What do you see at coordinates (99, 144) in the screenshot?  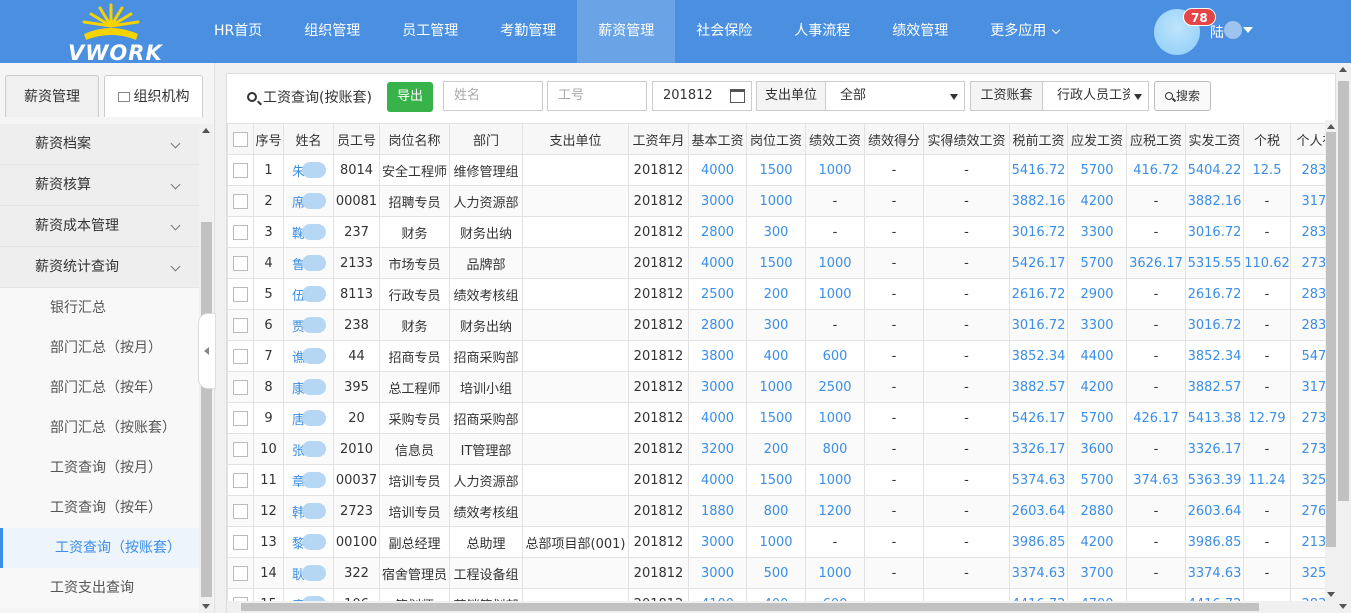 I see `sidebar-group: 薪资档案` at bounding box center [99, 144].